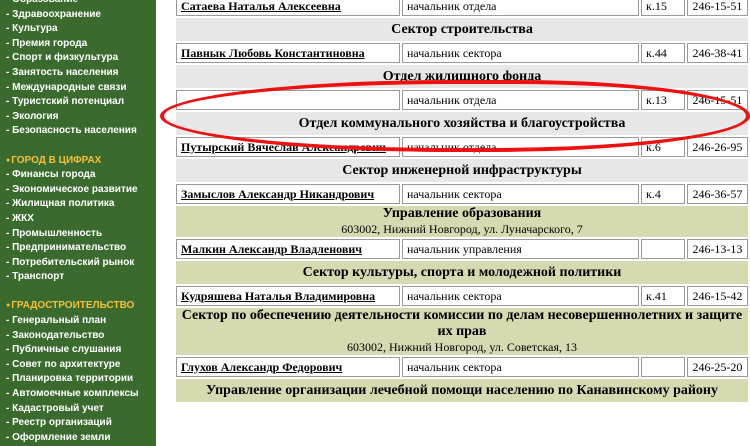 The image size is (750, 446). Describe the element at coordinates (78, 117) in the screenshot. I see `sidebar-link: Экология` at that location.